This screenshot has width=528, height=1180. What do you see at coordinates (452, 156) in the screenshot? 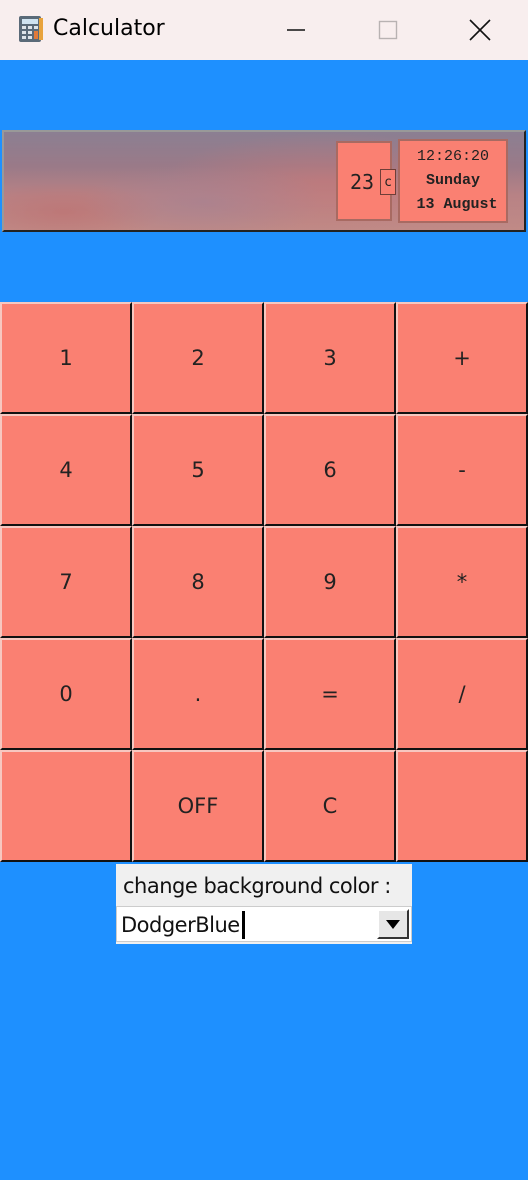
I see `clock-time: 12:26:20` at bounding box center [452, 156].